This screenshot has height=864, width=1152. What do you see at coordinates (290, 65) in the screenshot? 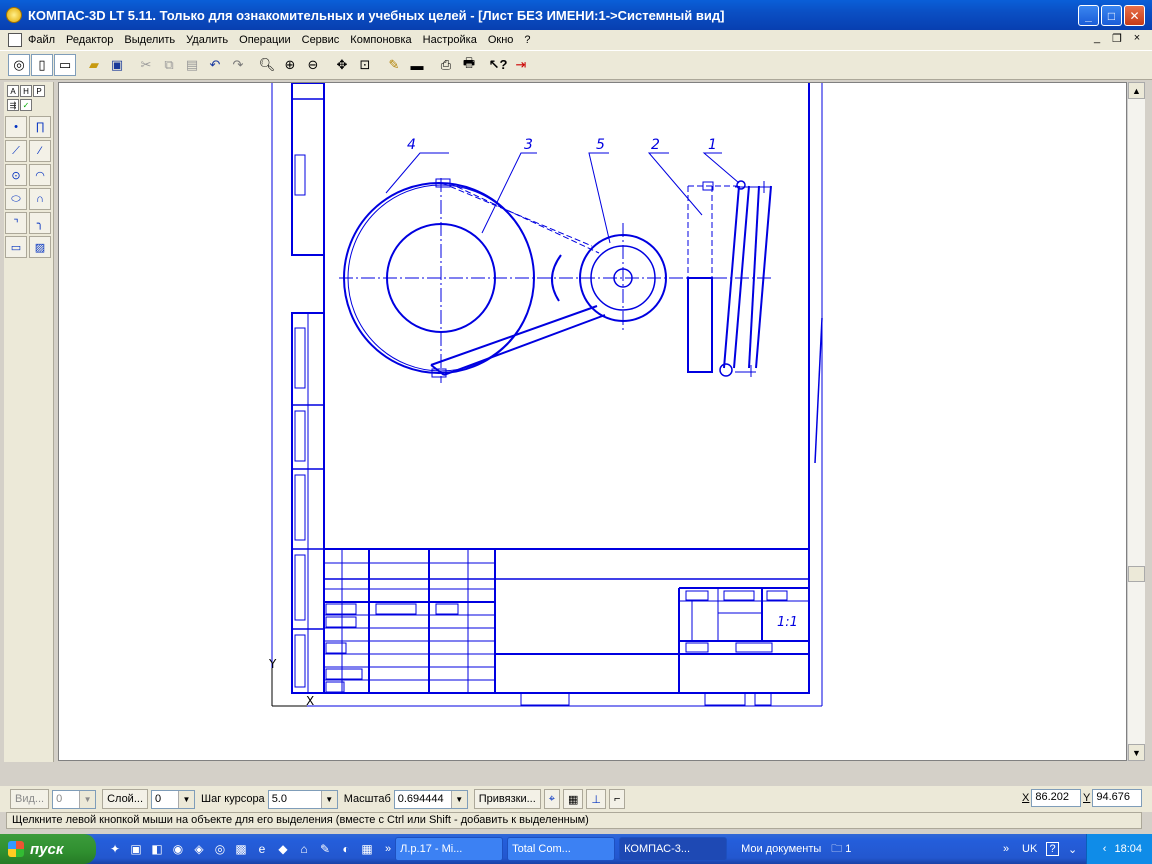
I see `zoom-in-icon: ⊕` at bounding box center [290, 65].